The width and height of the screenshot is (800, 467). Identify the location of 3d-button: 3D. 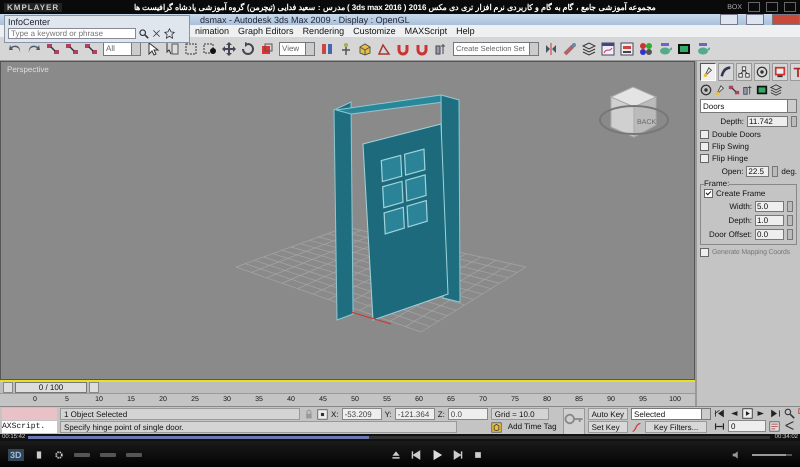
(16, 454).